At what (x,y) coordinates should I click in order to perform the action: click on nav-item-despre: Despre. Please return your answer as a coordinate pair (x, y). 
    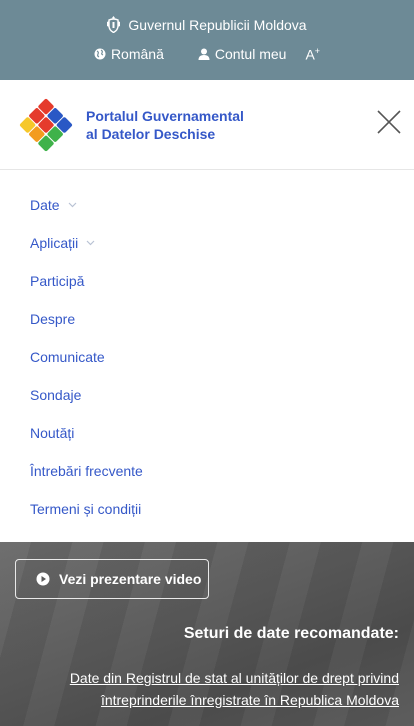
    Looking at the image, I should click on (52, 319).